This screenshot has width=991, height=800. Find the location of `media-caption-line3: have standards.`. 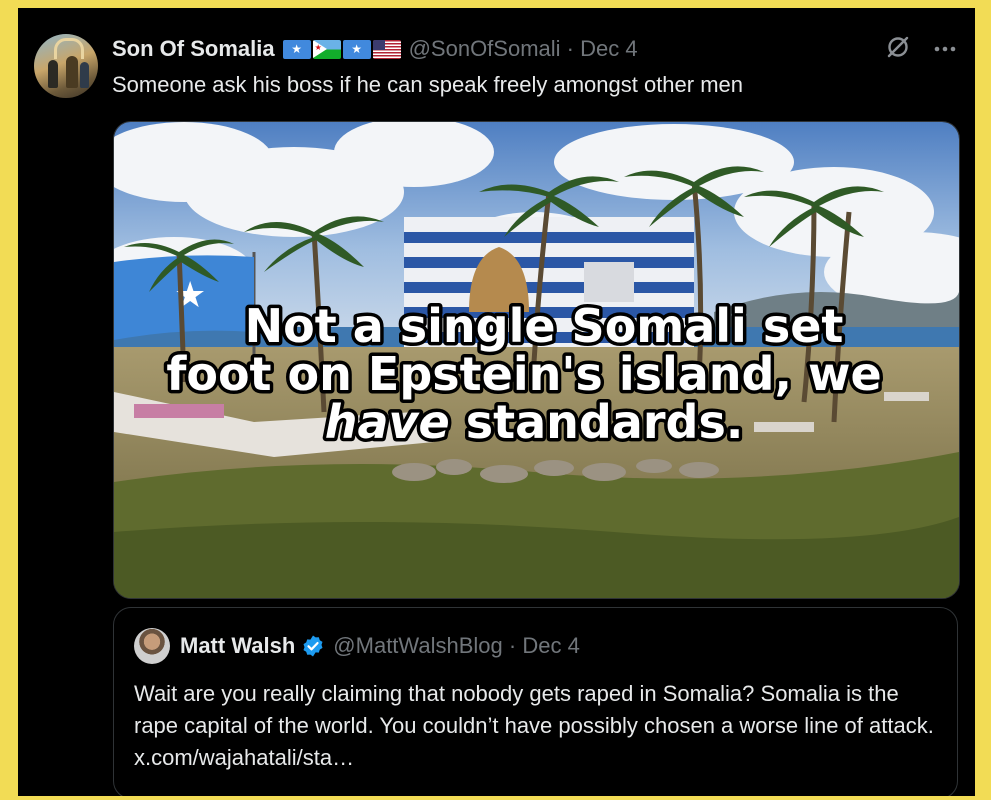

media-caption-line3: have standards. is located at coordinates (534, 422).